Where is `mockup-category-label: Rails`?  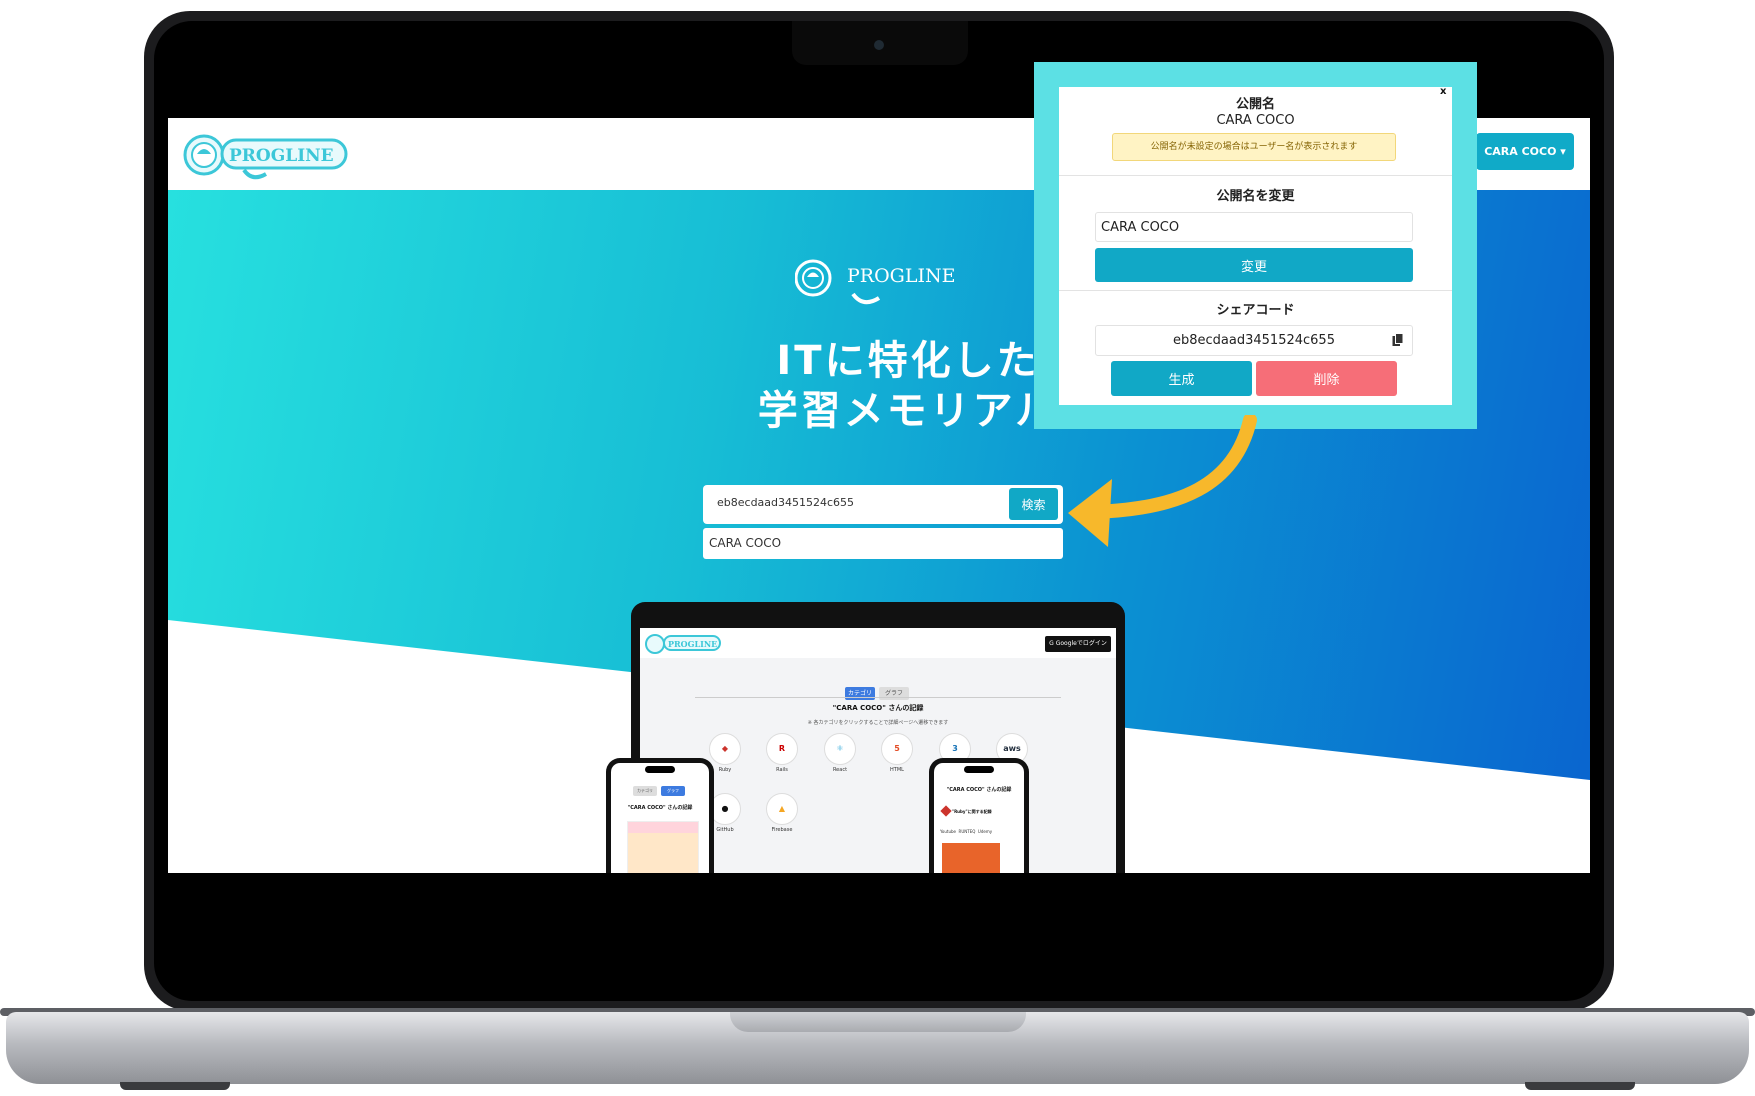
mockup-category-label: Rails is located at coordinates (782, 770).